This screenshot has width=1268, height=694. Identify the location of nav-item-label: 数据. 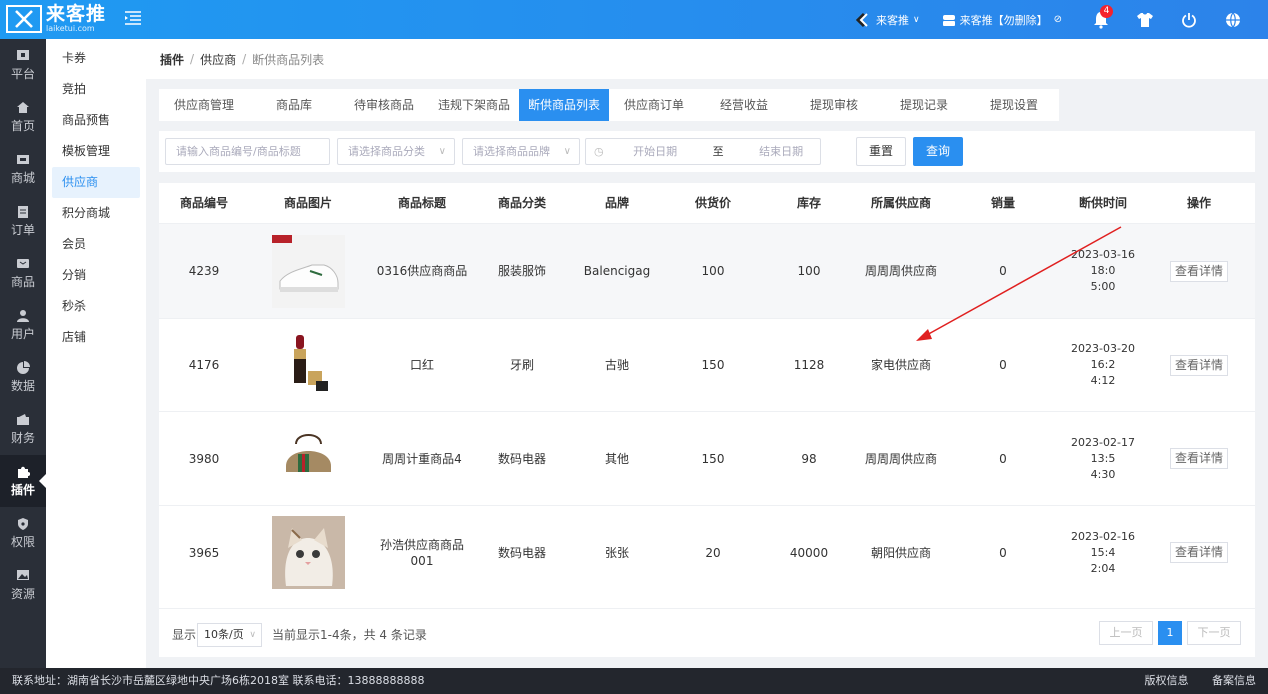
(22, 385).